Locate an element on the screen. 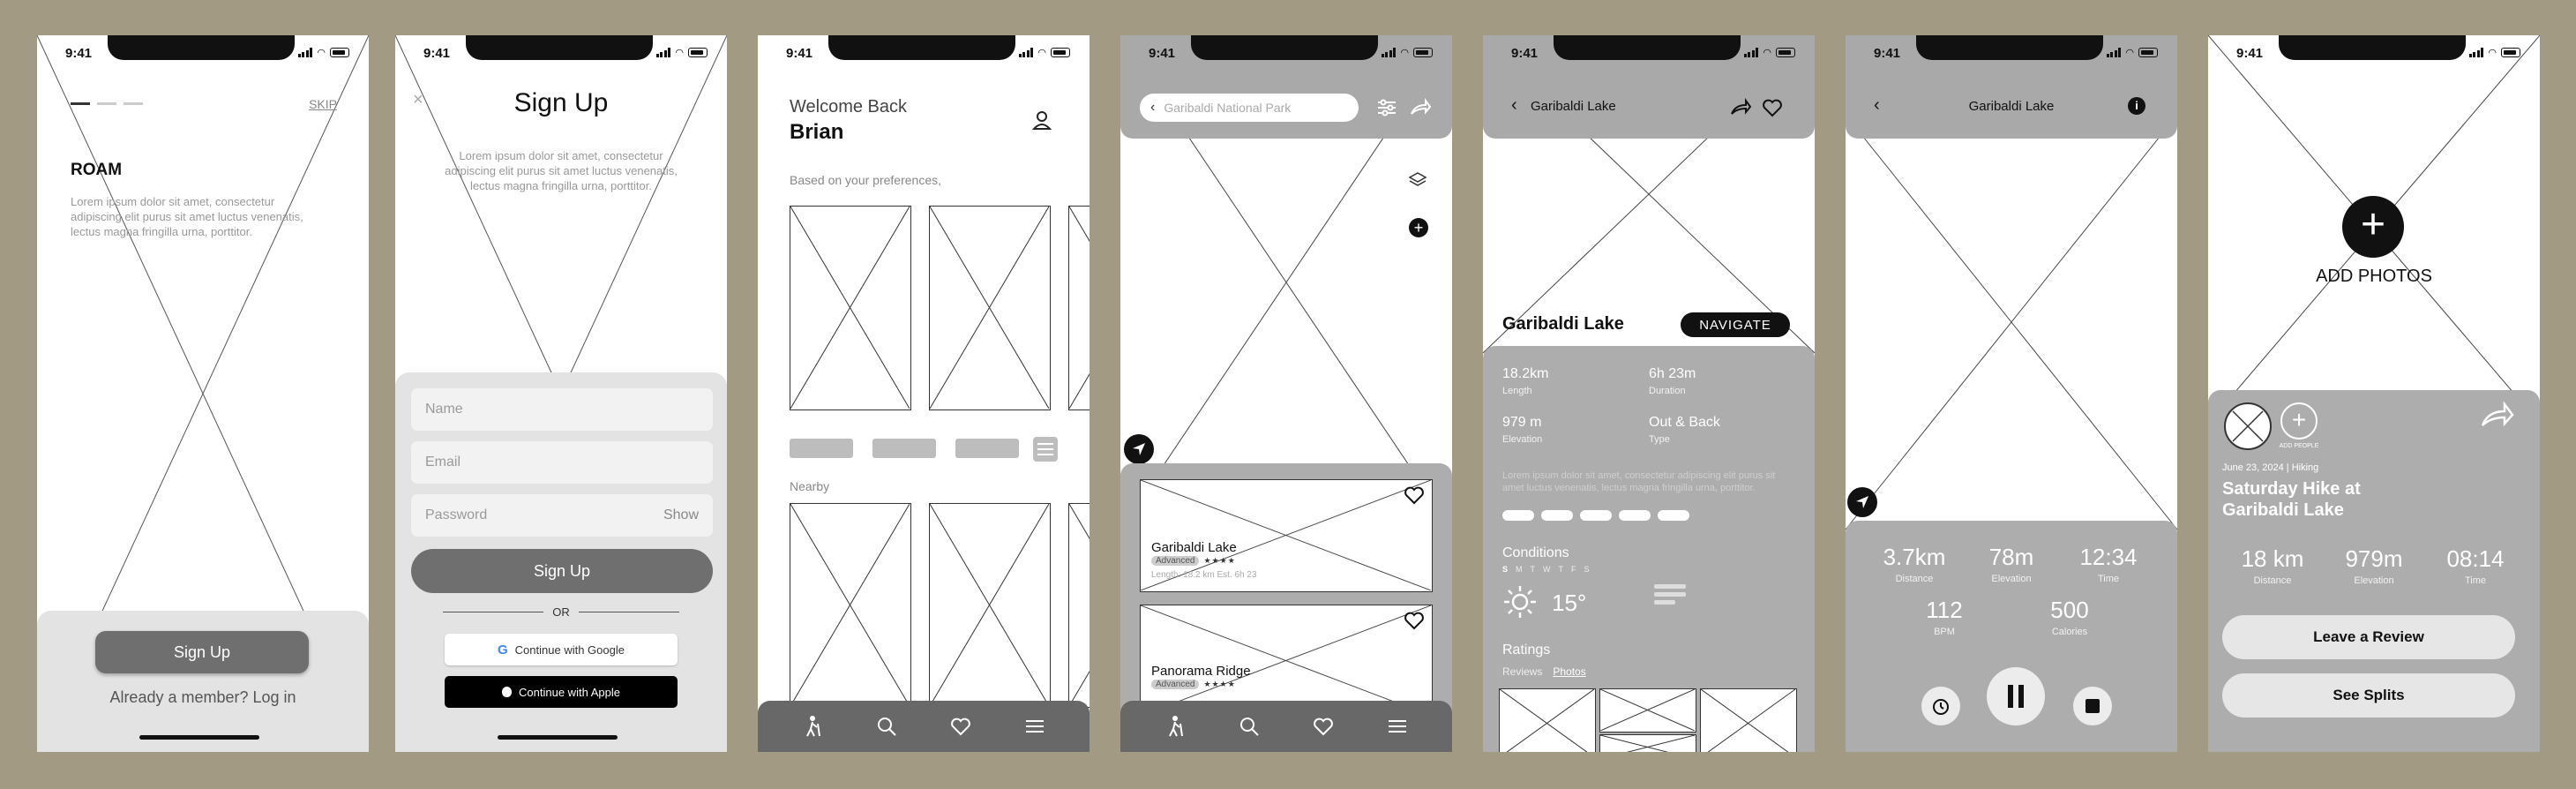 The image size is (2576, 789). stat-calories: 500 Calories is located at coordinates (2070, 617).